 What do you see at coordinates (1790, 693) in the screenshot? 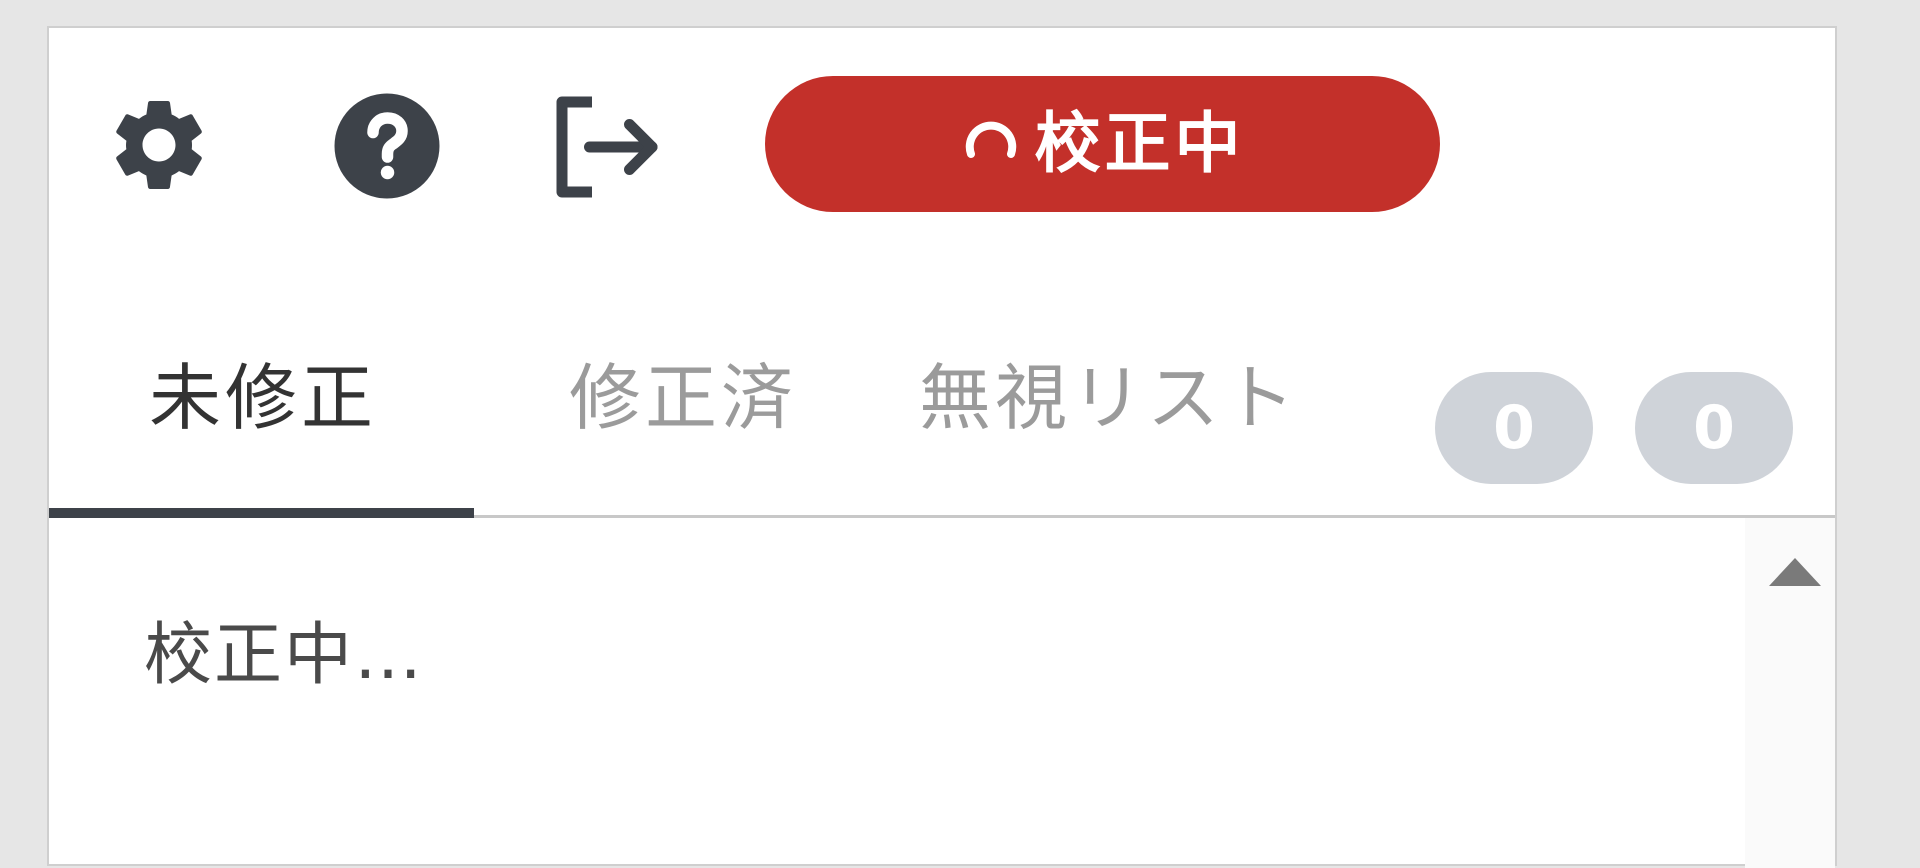
I see `scrollbar` at bounding box center [1790, 693].